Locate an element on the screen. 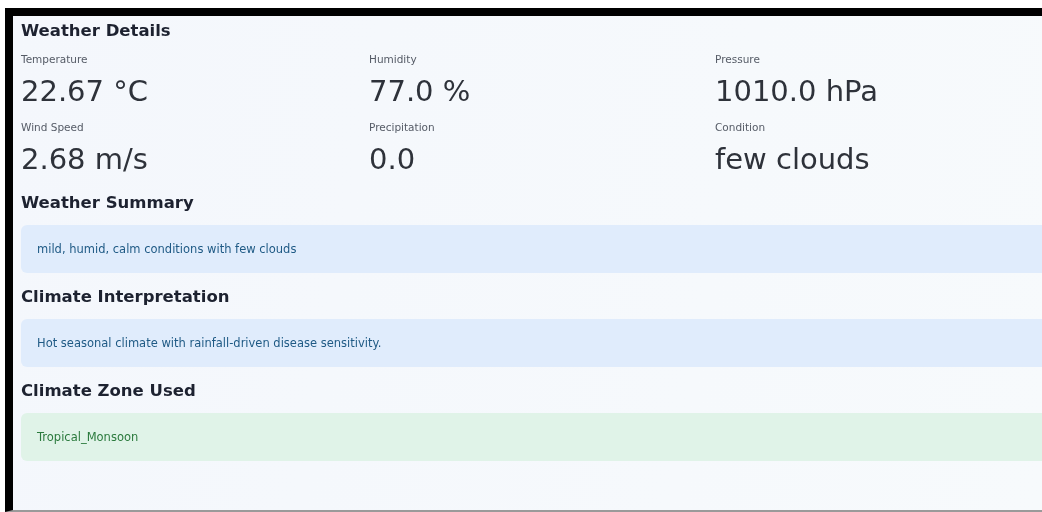  metric-label: Temperature is located at coordinates (55, 59).